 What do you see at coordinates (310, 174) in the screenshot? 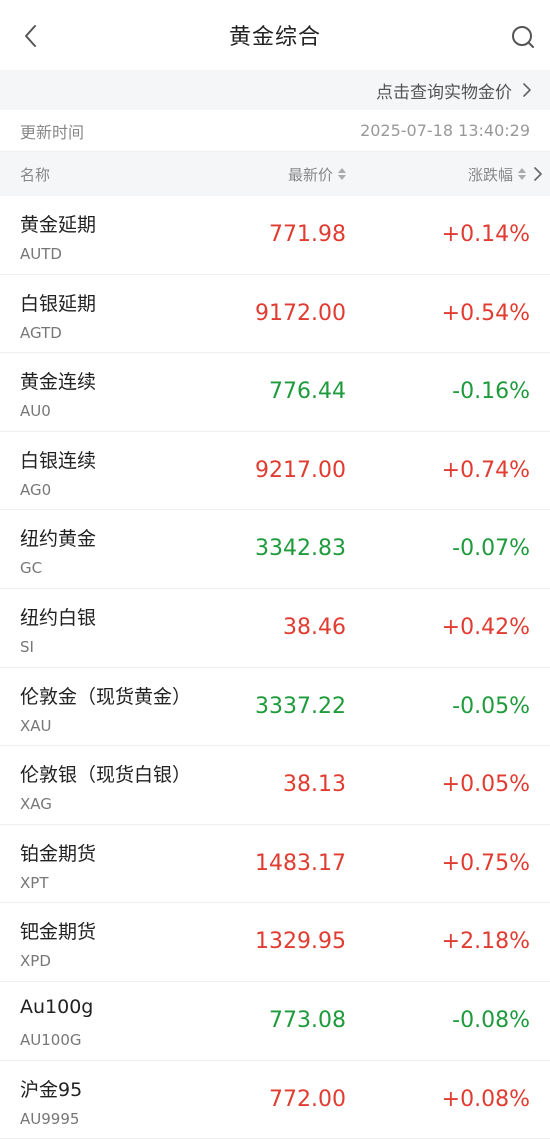
I see `column-price-label: 最新价` at bounding box center [310, 174].